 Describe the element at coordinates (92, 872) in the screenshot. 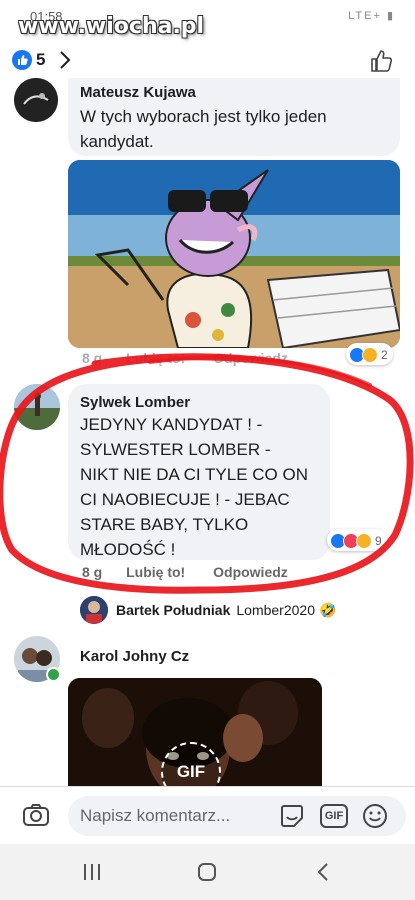

I see `recents-icon` at that location.